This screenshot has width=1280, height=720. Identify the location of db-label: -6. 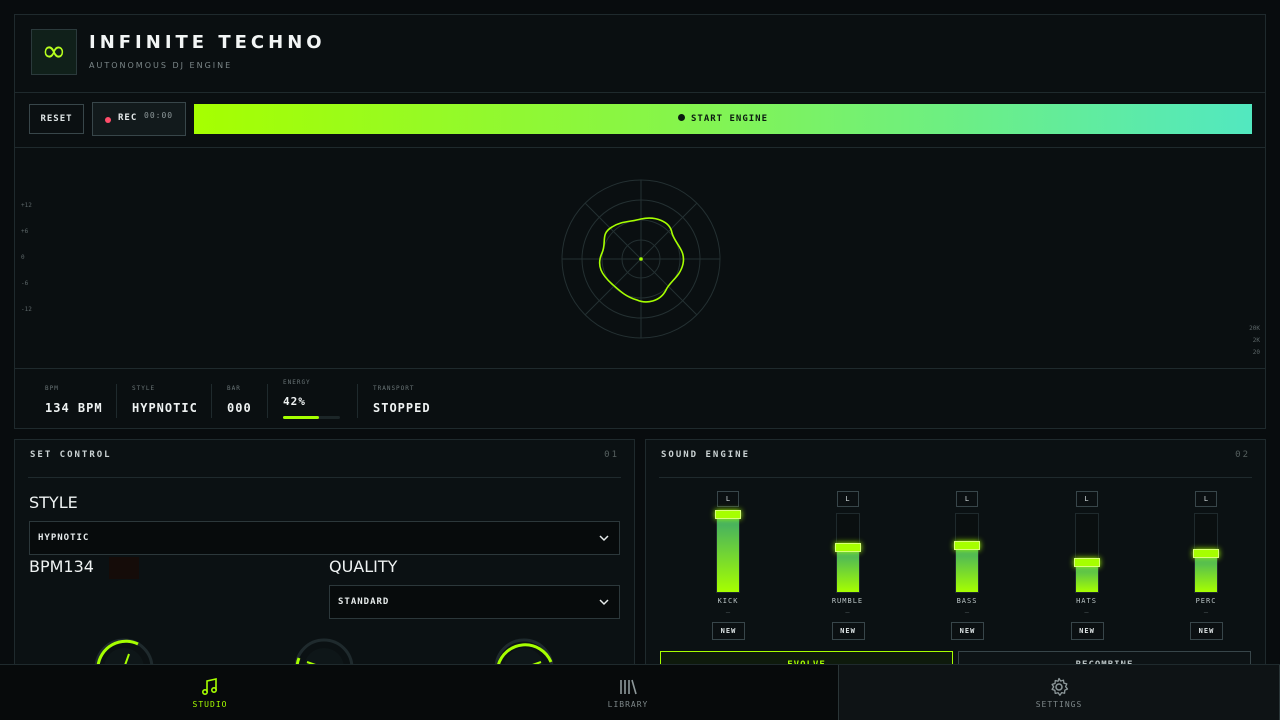
(25, 283).